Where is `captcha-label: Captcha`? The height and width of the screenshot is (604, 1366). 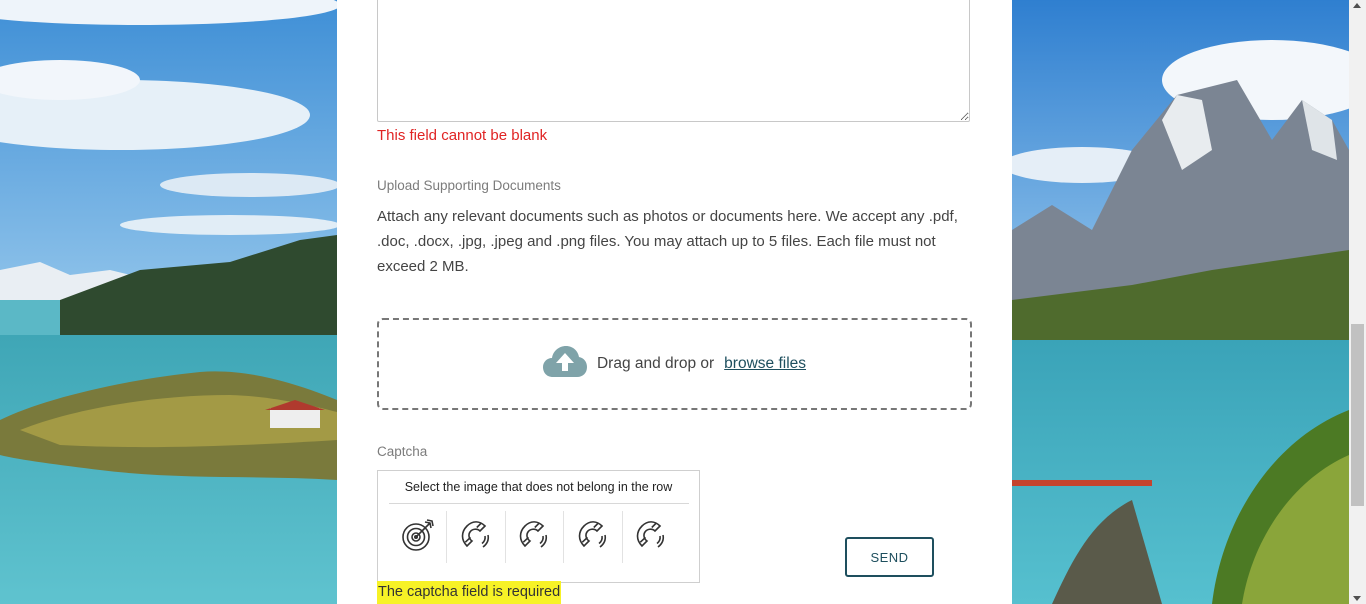 captcha-label: Captcha is located at coordinates (402, 451).